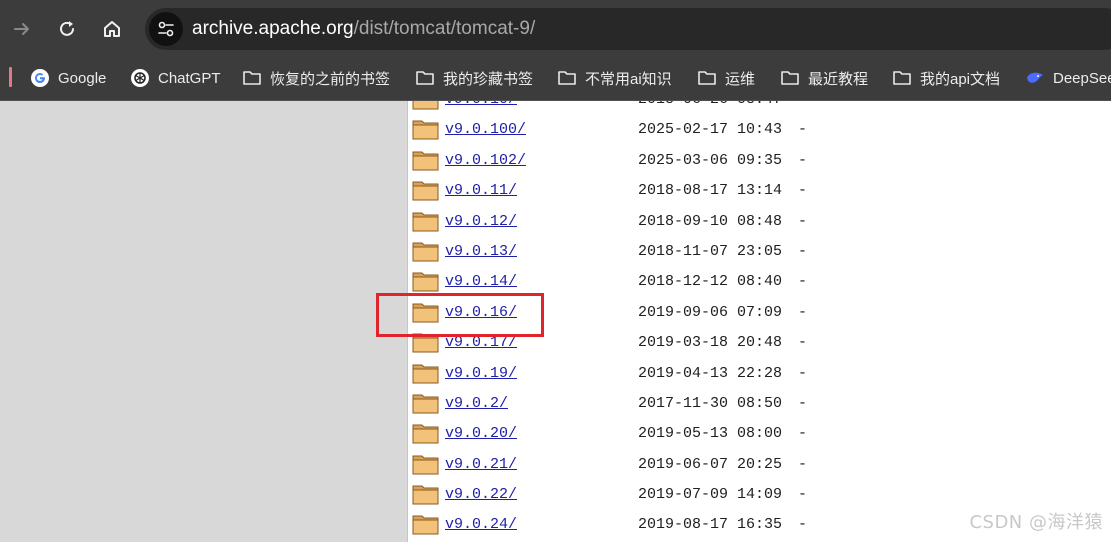 This screenshot has height=542, width=1111. I want to click on google-icon, so click(40, 78).